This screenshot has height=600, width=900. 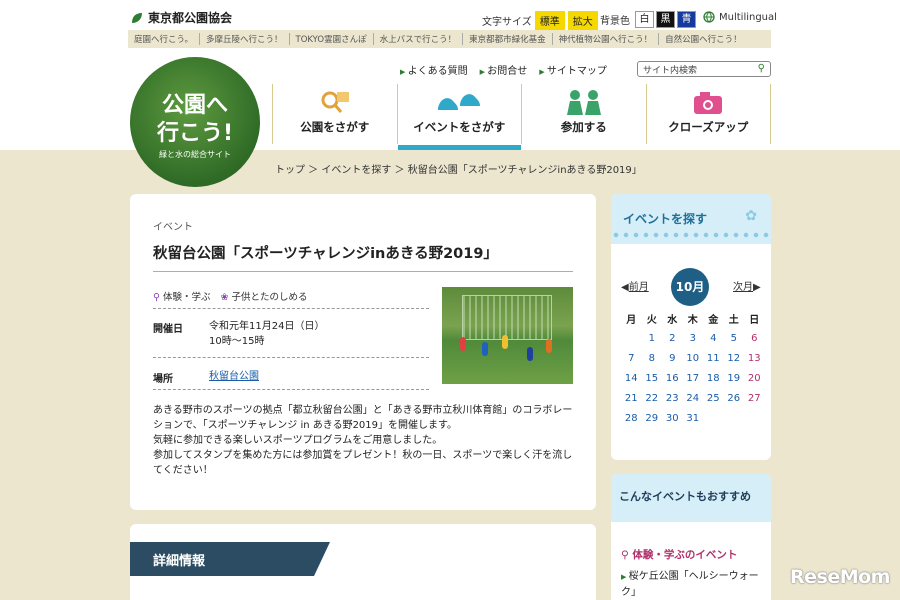 I want to click on calendar-day: 16, so click(x=672, y=378).